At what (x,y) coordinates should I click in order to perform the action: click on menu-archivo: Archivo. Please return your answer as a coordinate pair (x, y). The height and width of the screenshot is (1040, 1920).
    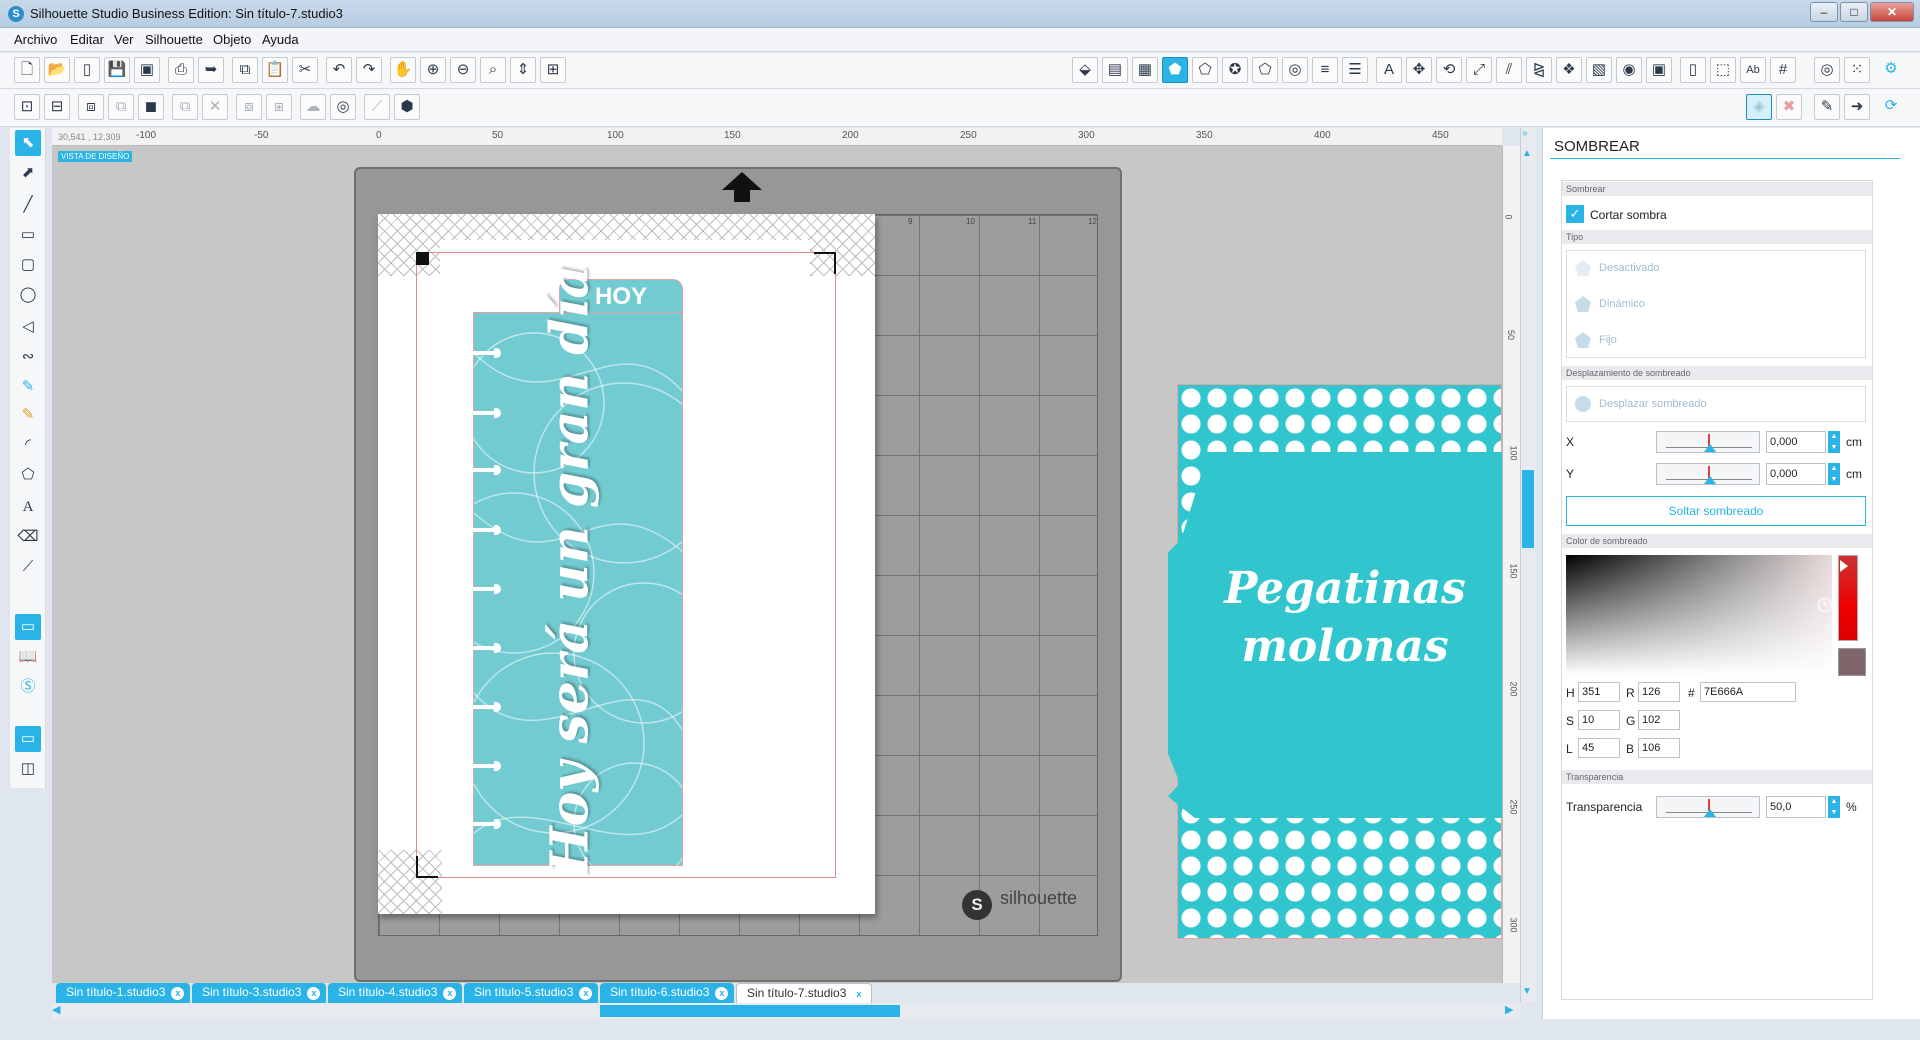
    Looking at the image, I should click on (35, 39).